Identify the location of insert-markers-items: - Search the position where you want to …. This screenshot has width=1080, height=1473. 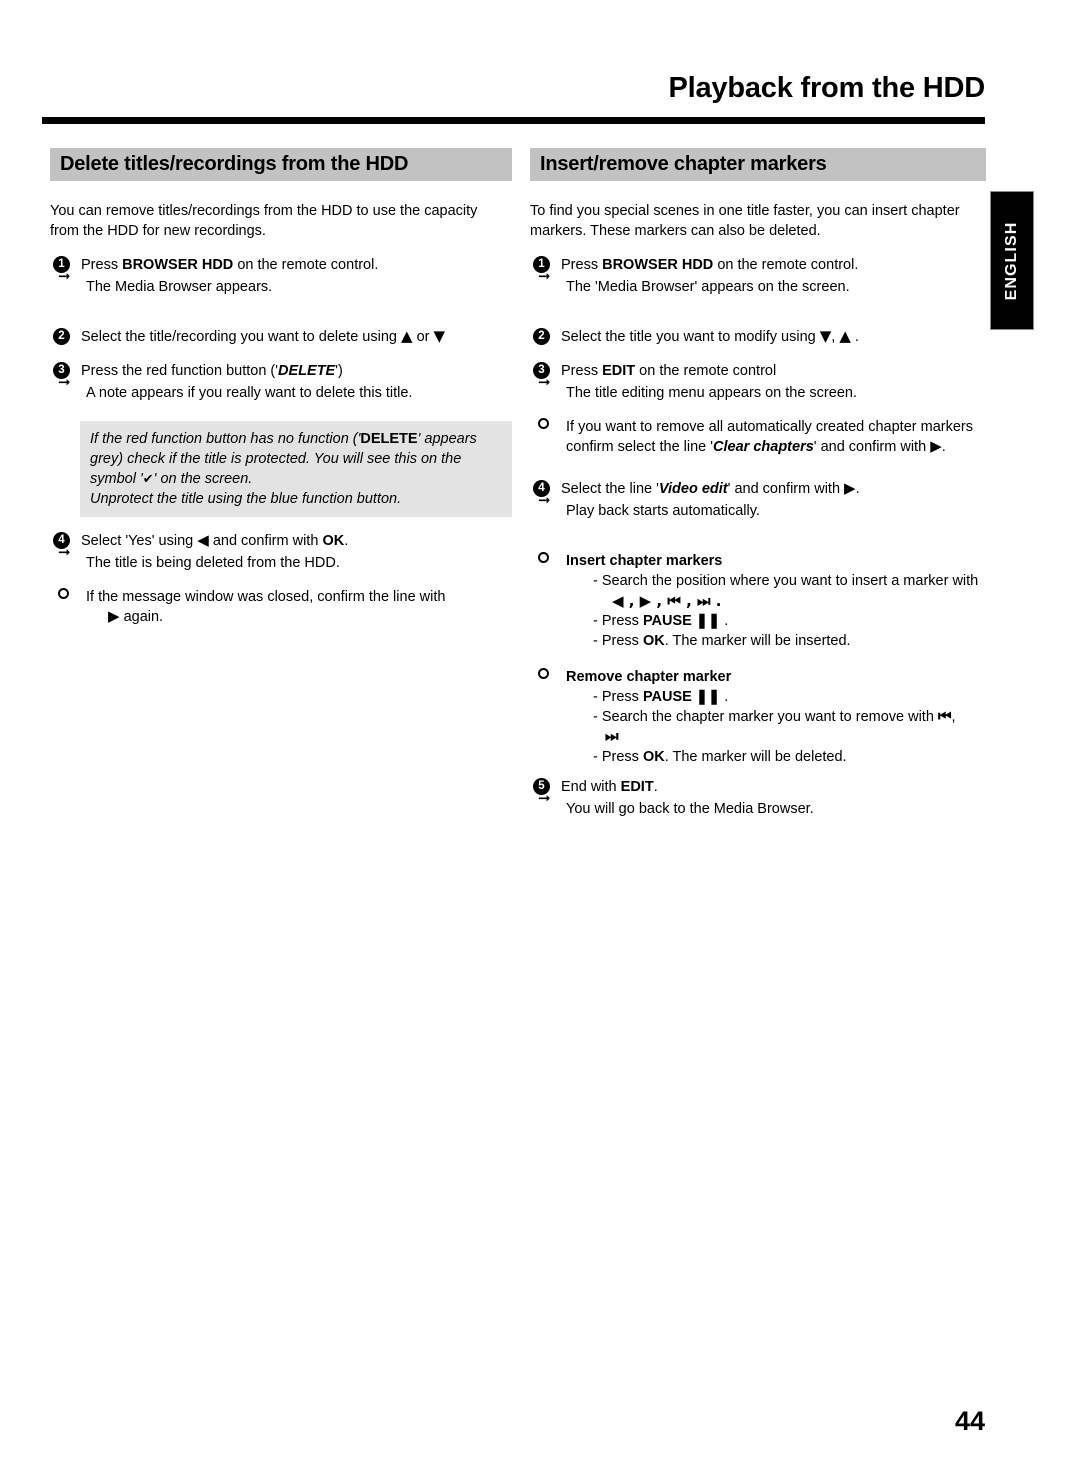
(787, 611).